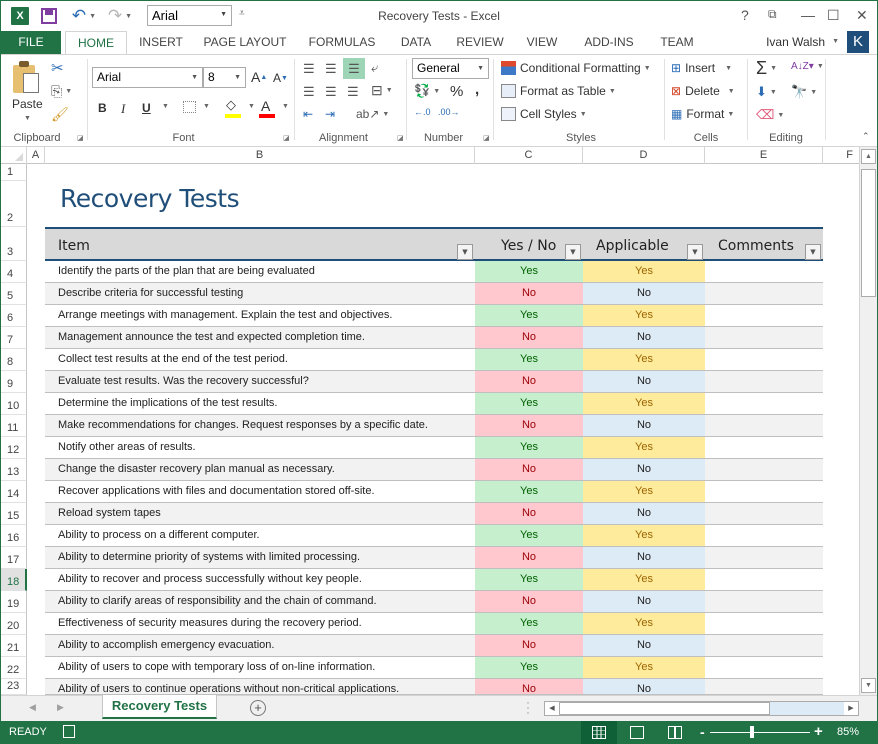  I want to click on row-header-18: 18, so click(14, 580).